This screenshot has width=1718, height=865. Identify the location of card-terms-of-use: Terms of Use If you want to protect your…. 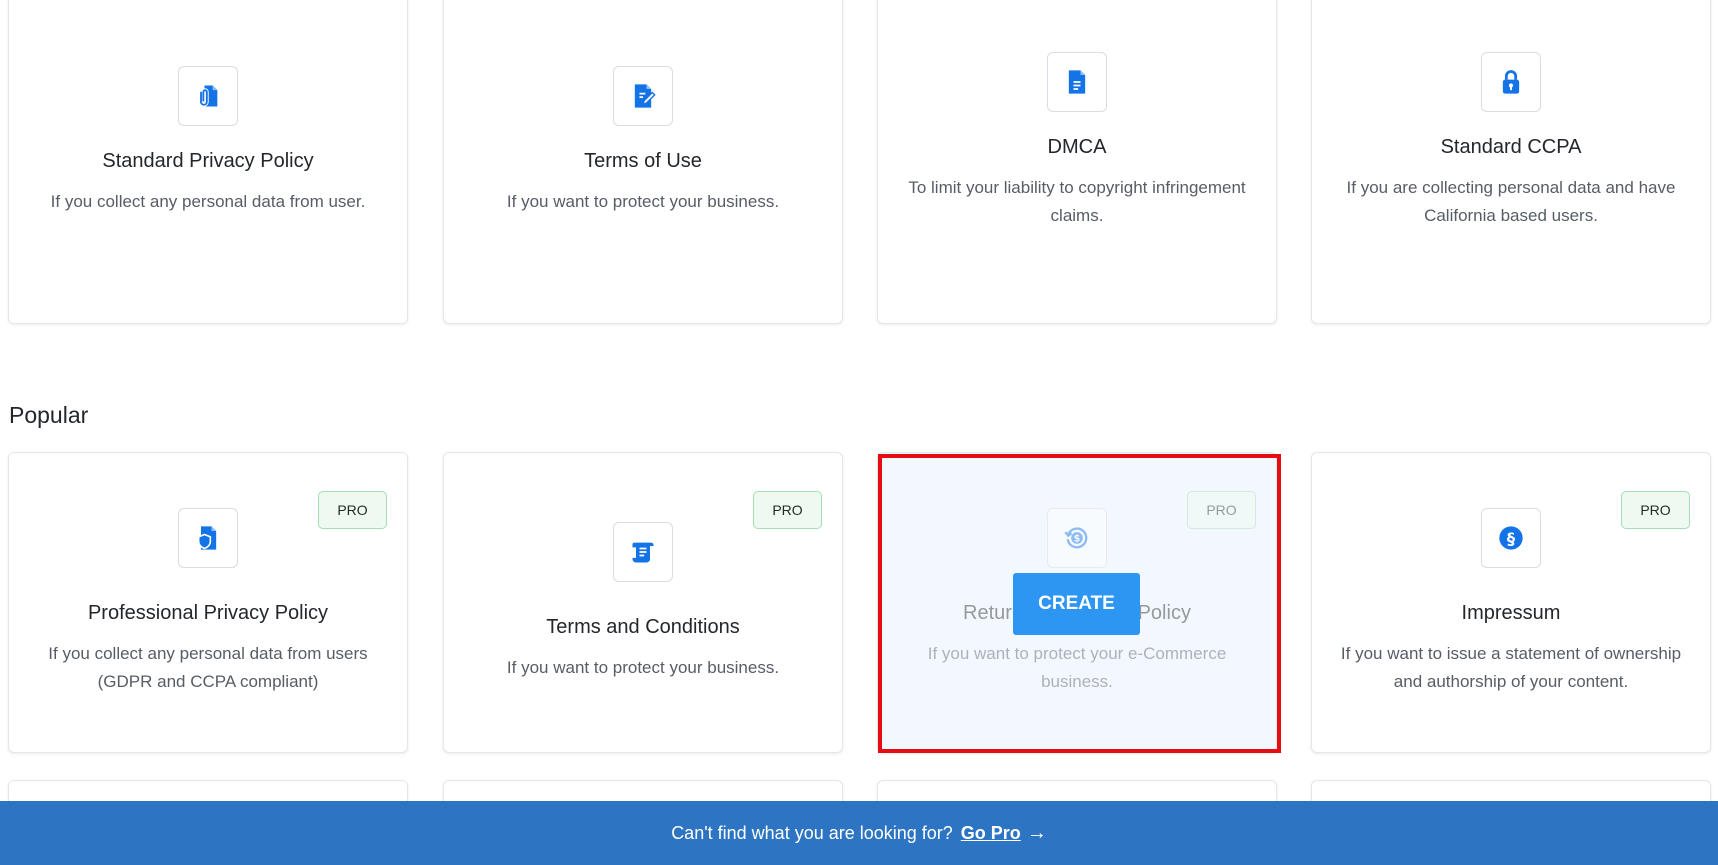
(643, 162).